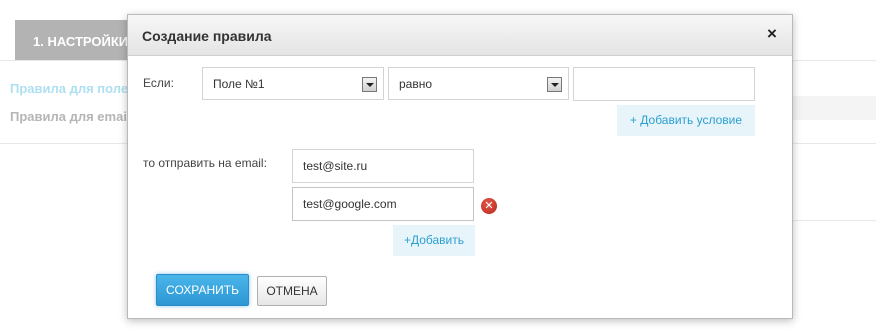  Describe the element at coordinates (664, 84) in the screenshot. I see `condition-value-input` at that location.